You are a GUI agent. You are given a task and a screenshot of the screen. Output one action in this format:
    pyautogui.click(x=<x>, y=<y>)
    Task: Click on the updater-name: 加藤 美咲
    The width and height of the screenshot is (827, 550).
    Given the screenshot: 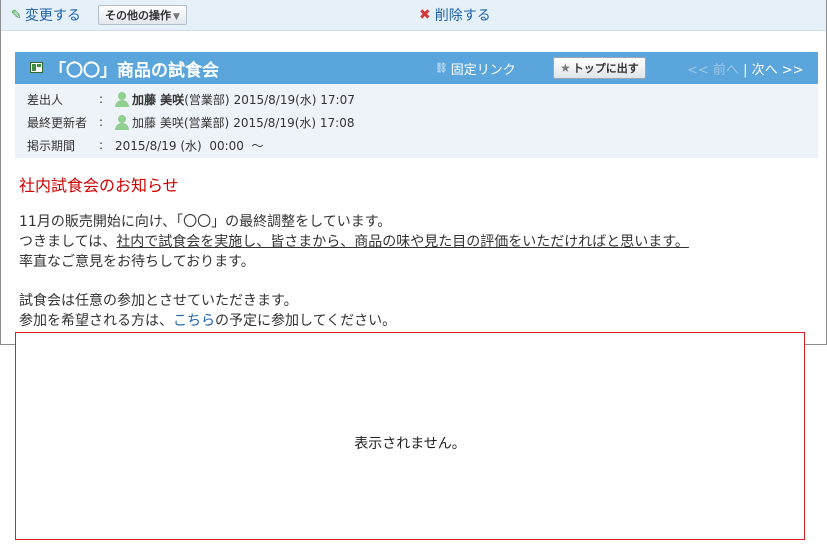 What is the action you would take?
    pyautogui.click(x=158, y=122)
    